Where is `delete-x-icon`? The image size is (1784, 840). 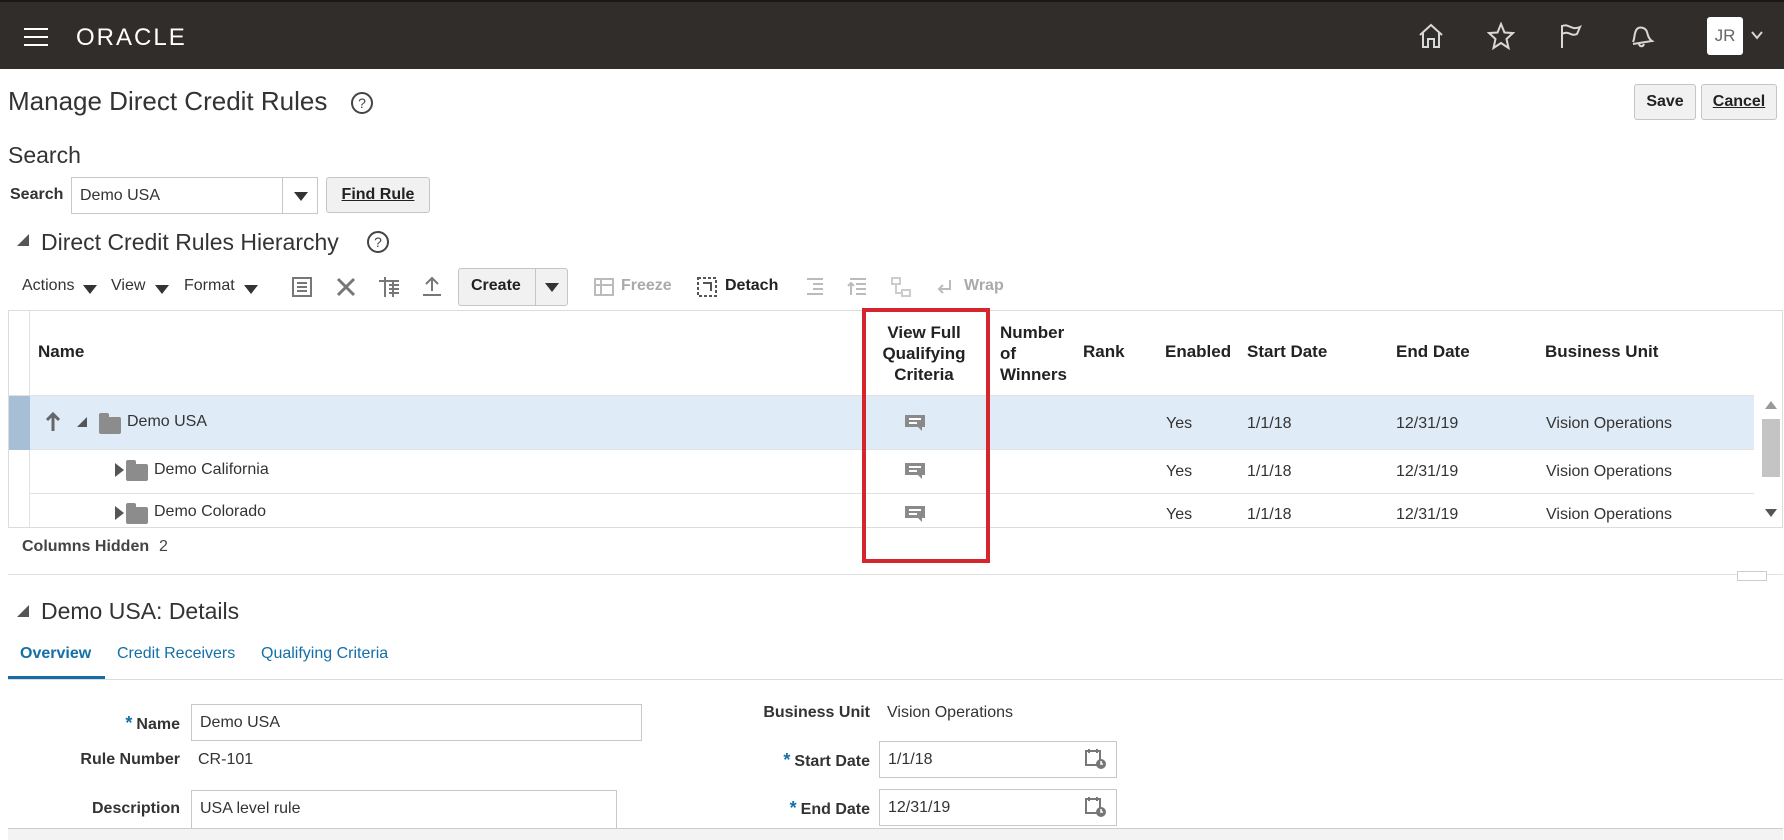 delete-x-icon is located at coordinates (346, 287).